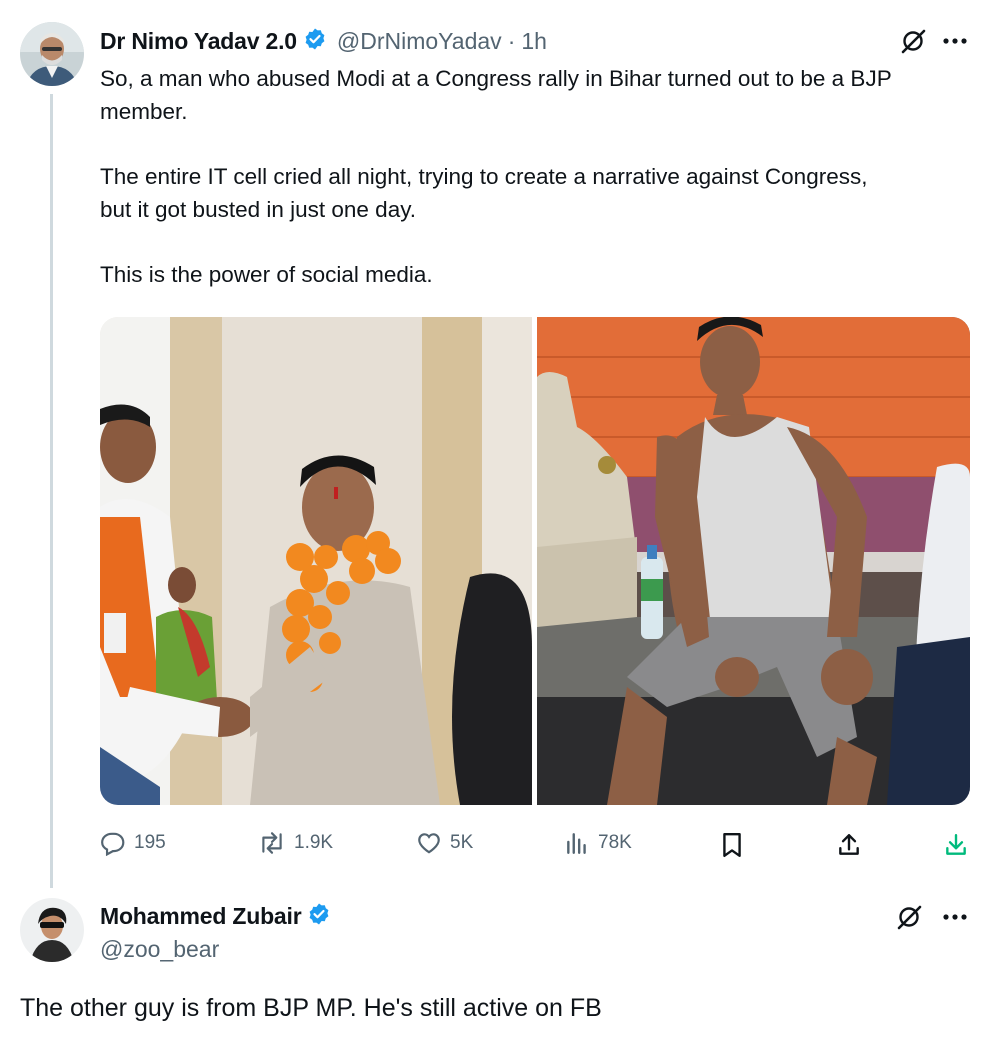 The image size is (1004, 1046). What do you see at coordinates (534, 41) in the screenshot?
I see `tweet-time: 1h` at bounding box center [534, 41].